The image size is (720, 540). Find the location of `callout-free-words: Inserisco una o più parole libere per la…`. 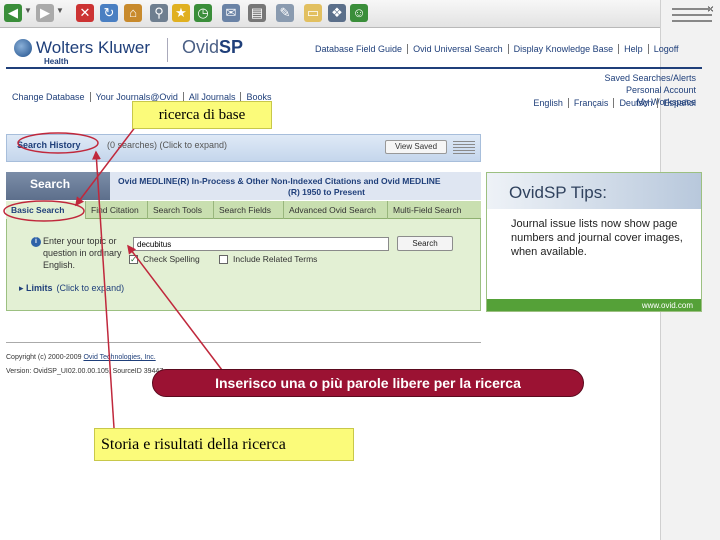

callout-free-words: Inserisco una o più parole libere per la… is located at coordinates (368, 383).